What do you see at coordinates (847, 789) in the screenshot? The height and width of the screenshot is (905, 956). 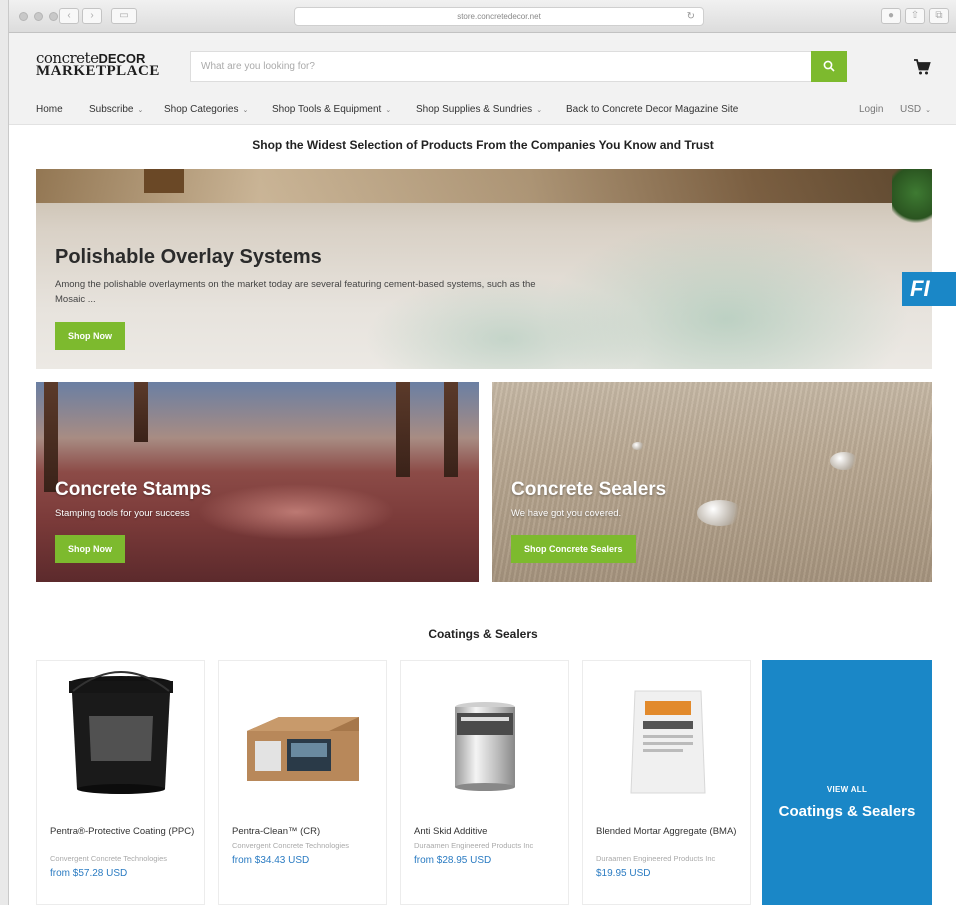 I see `view-all-label: VIEW ALL` at bounding box center [847, 789].